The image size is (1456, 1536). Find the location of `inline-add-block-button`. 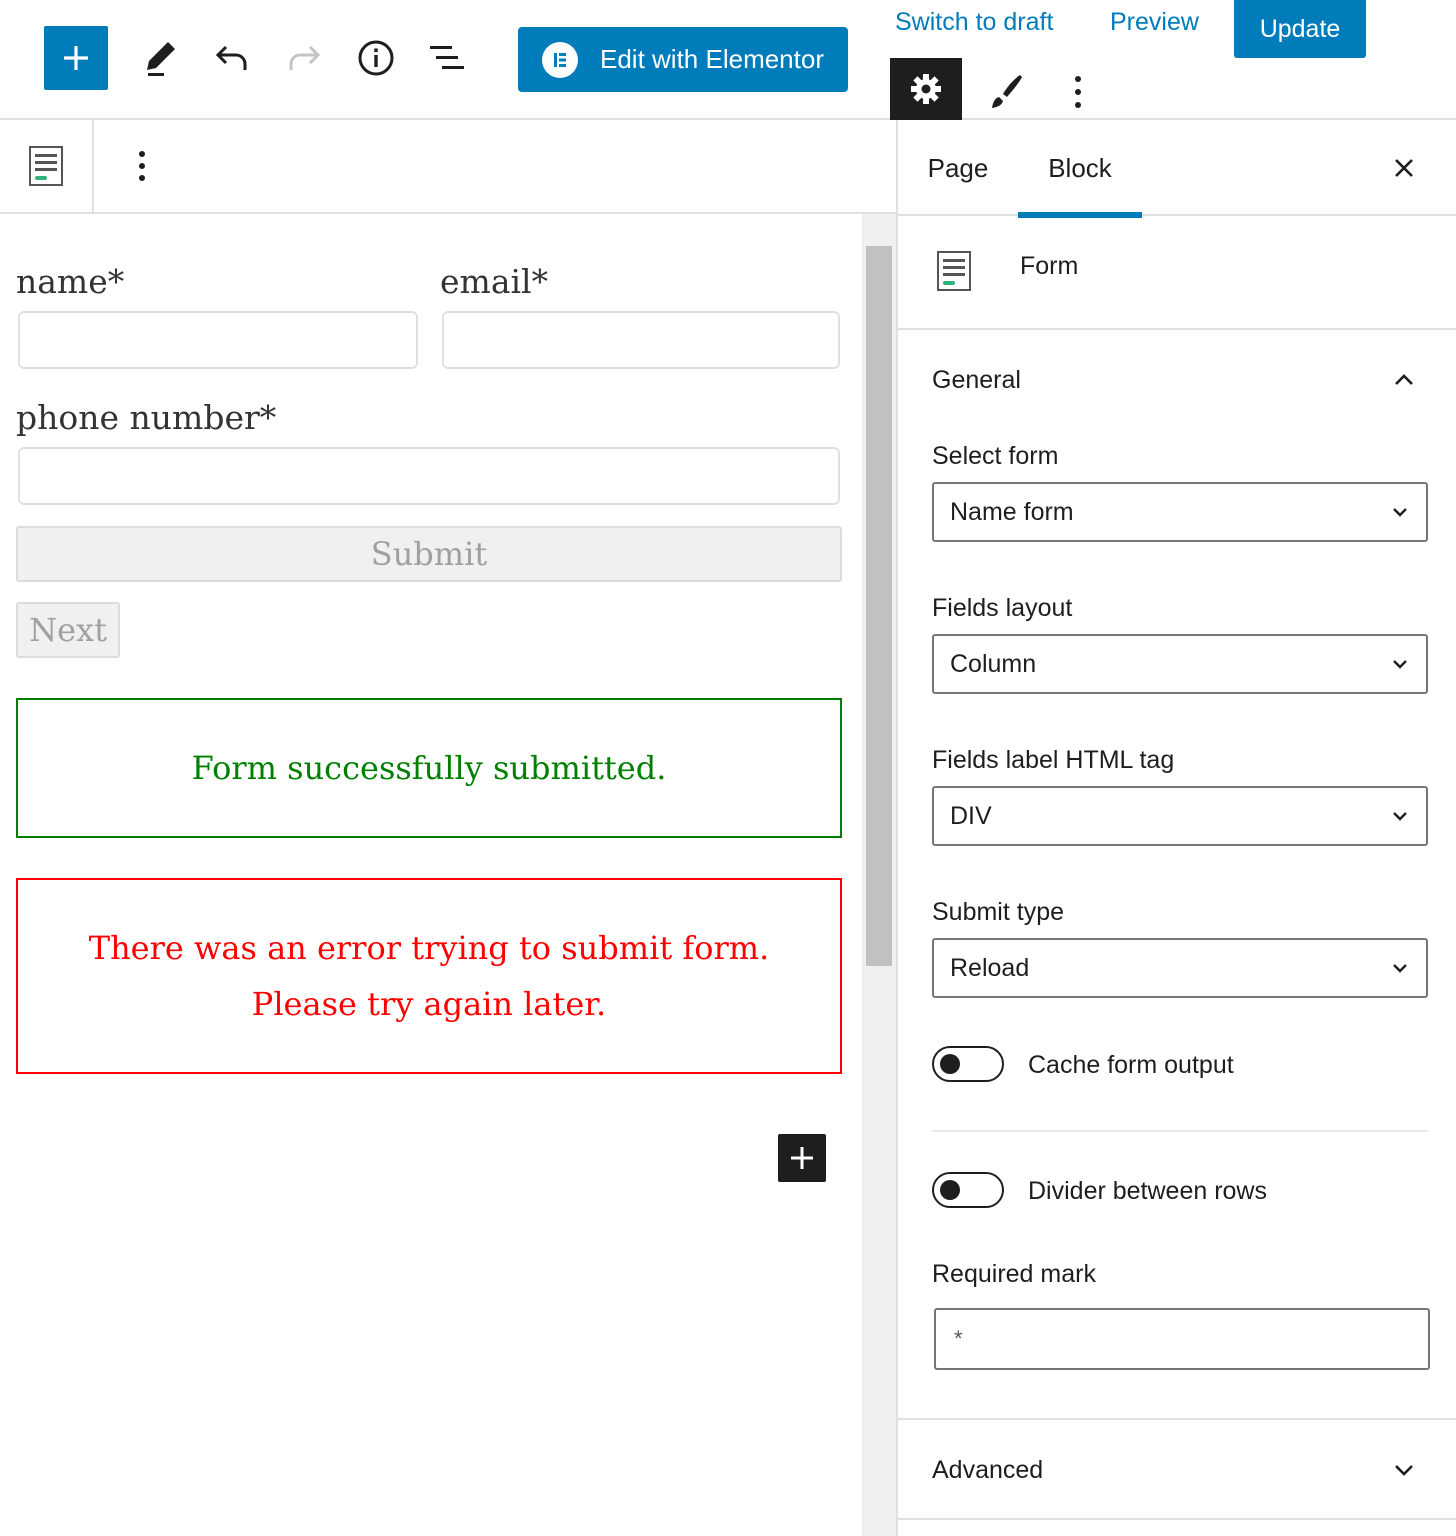

inline-add-block-button is located at coordinates (802, 1158).